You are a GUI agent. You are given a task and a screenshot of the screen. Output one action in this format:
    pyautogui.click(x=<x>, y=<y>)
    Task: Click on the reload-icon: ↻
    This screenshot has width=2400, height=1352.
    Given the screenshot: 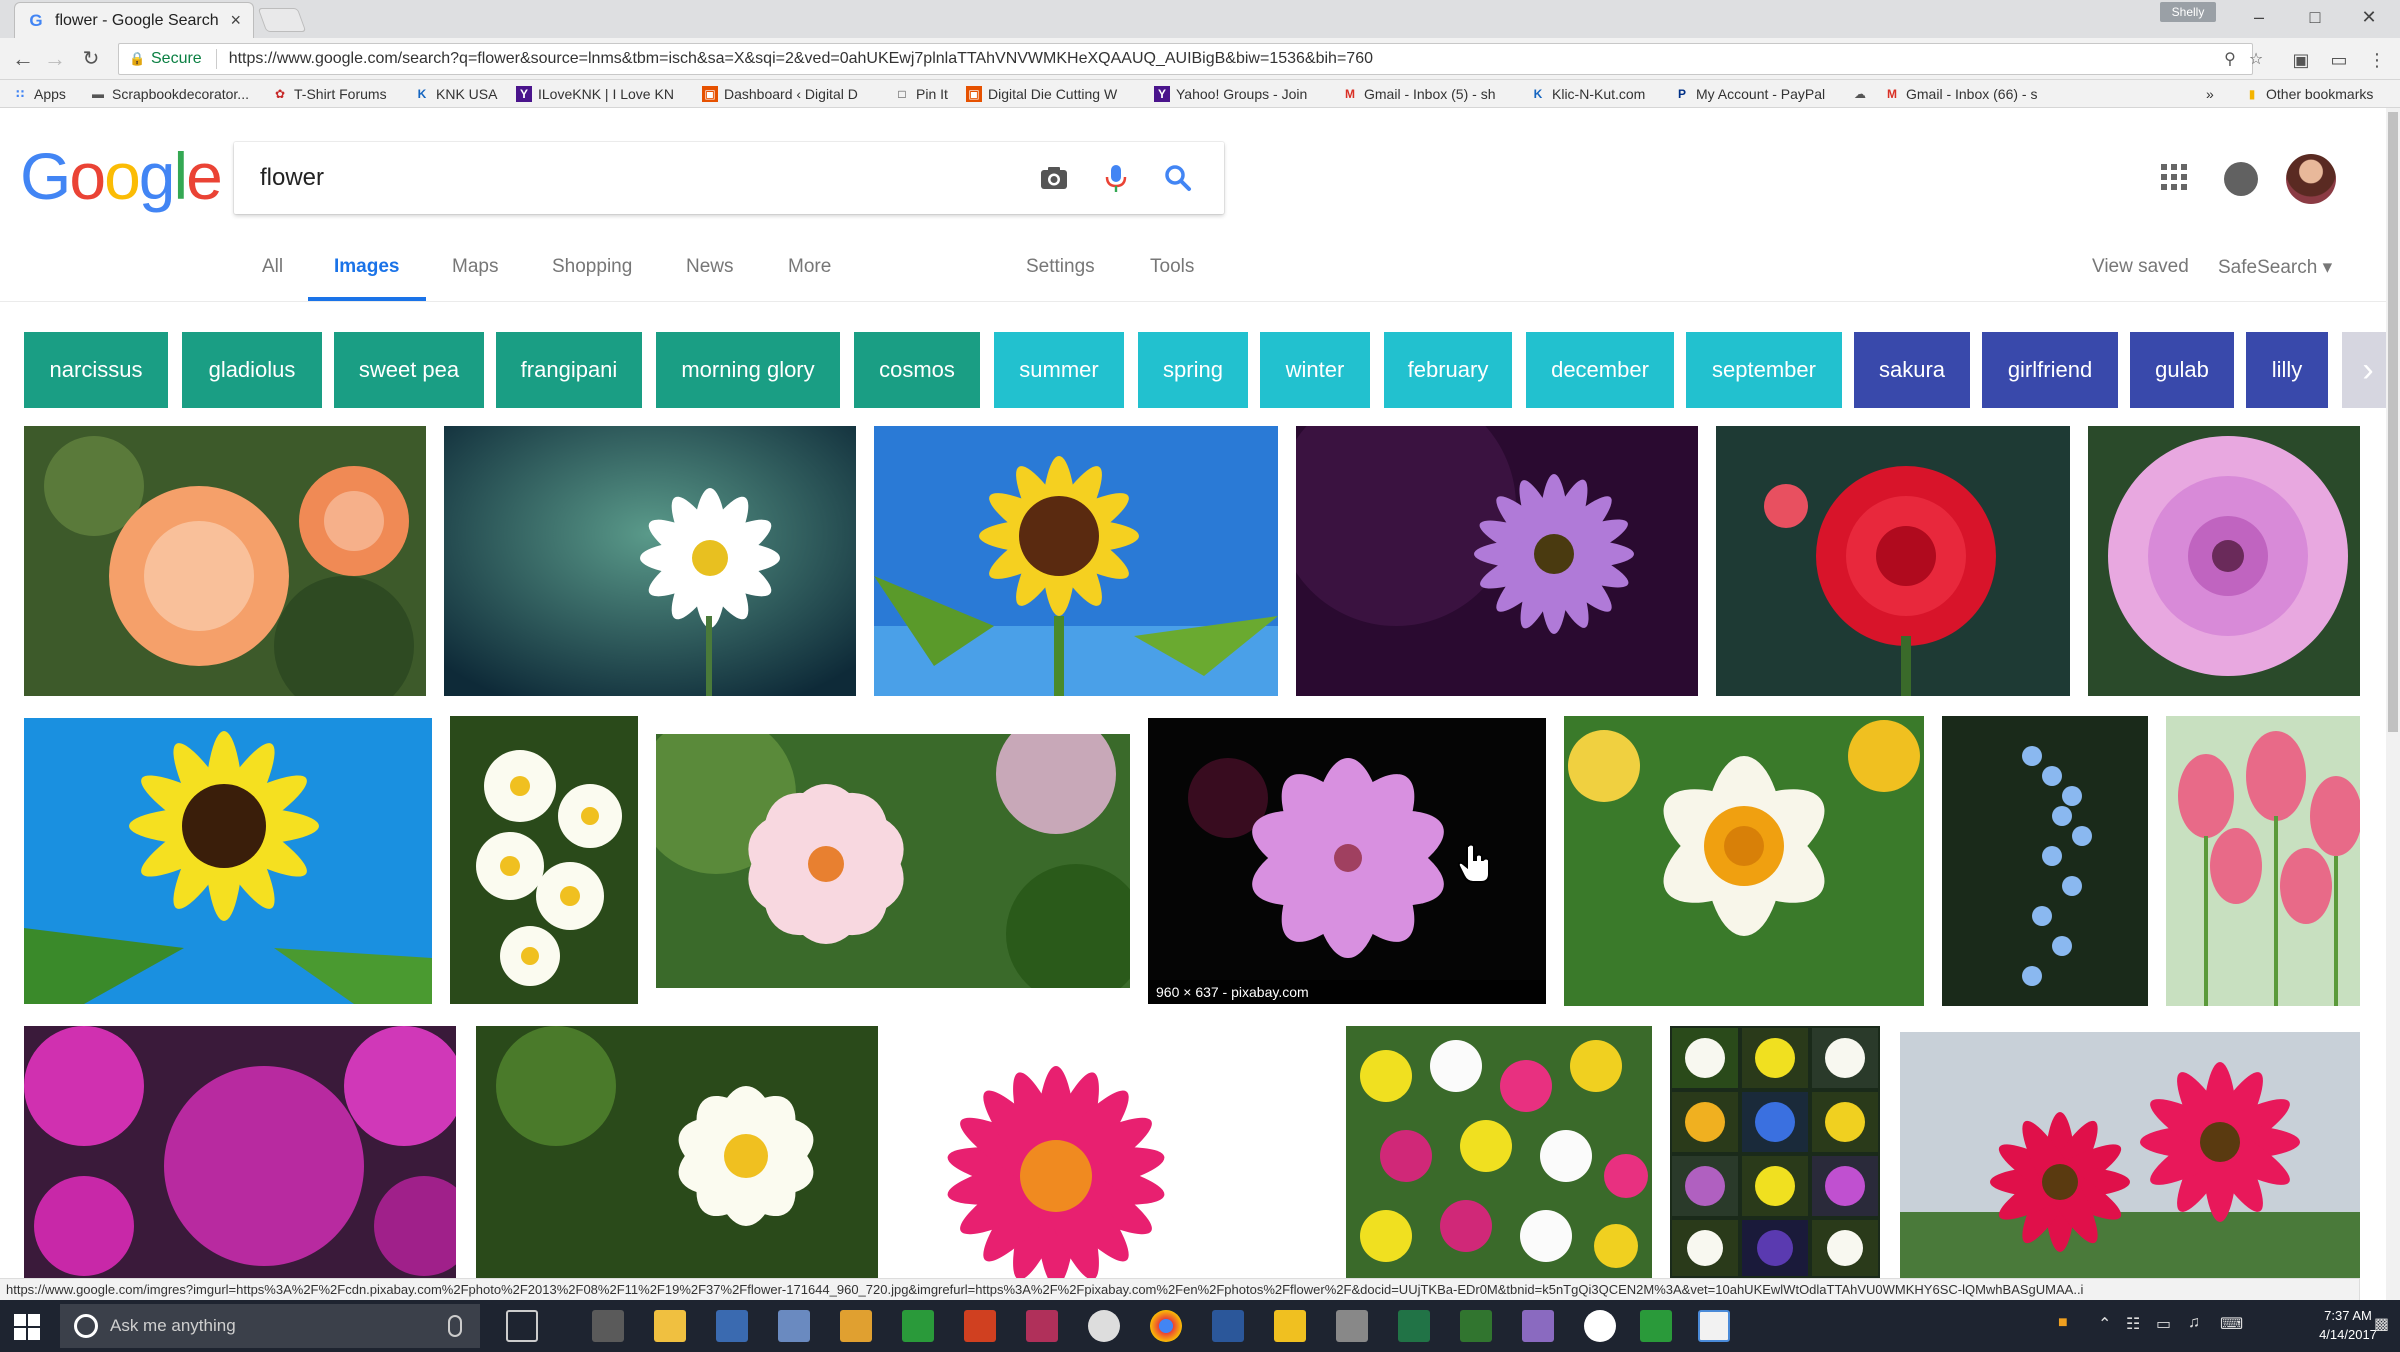 What is the action you would take?
    pyautogui.click(x=91, y=59)
    